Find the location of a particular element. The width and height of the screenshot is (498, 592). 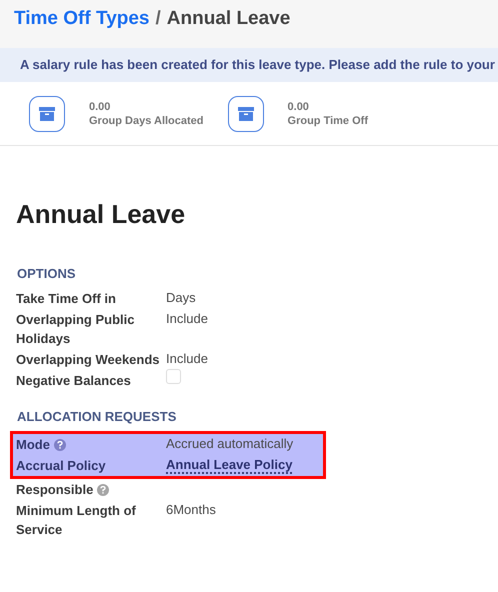

breadcrumb-link: Time Off Types is located at coordinates (82, 19).